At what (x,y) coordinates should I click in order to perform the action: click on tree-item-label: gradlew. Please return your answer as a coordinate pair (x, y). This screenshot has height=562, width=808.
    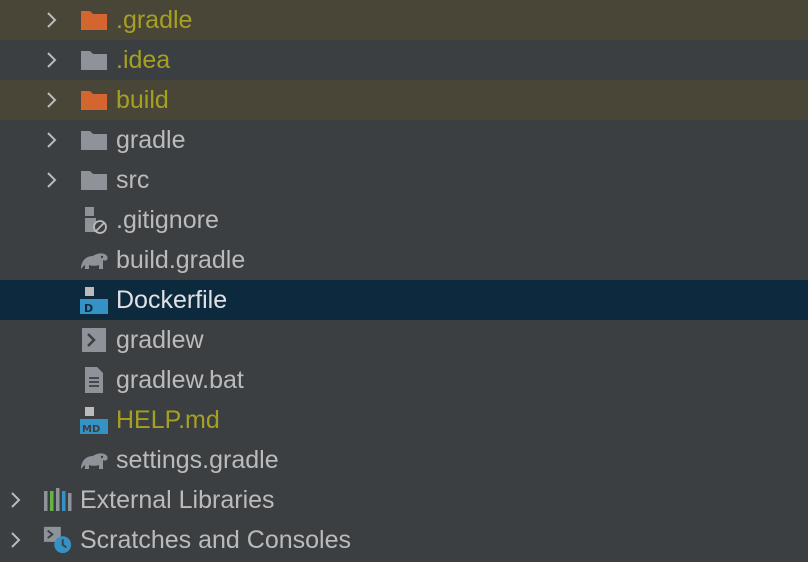
    Looking at the image, I should click on (160, 340).